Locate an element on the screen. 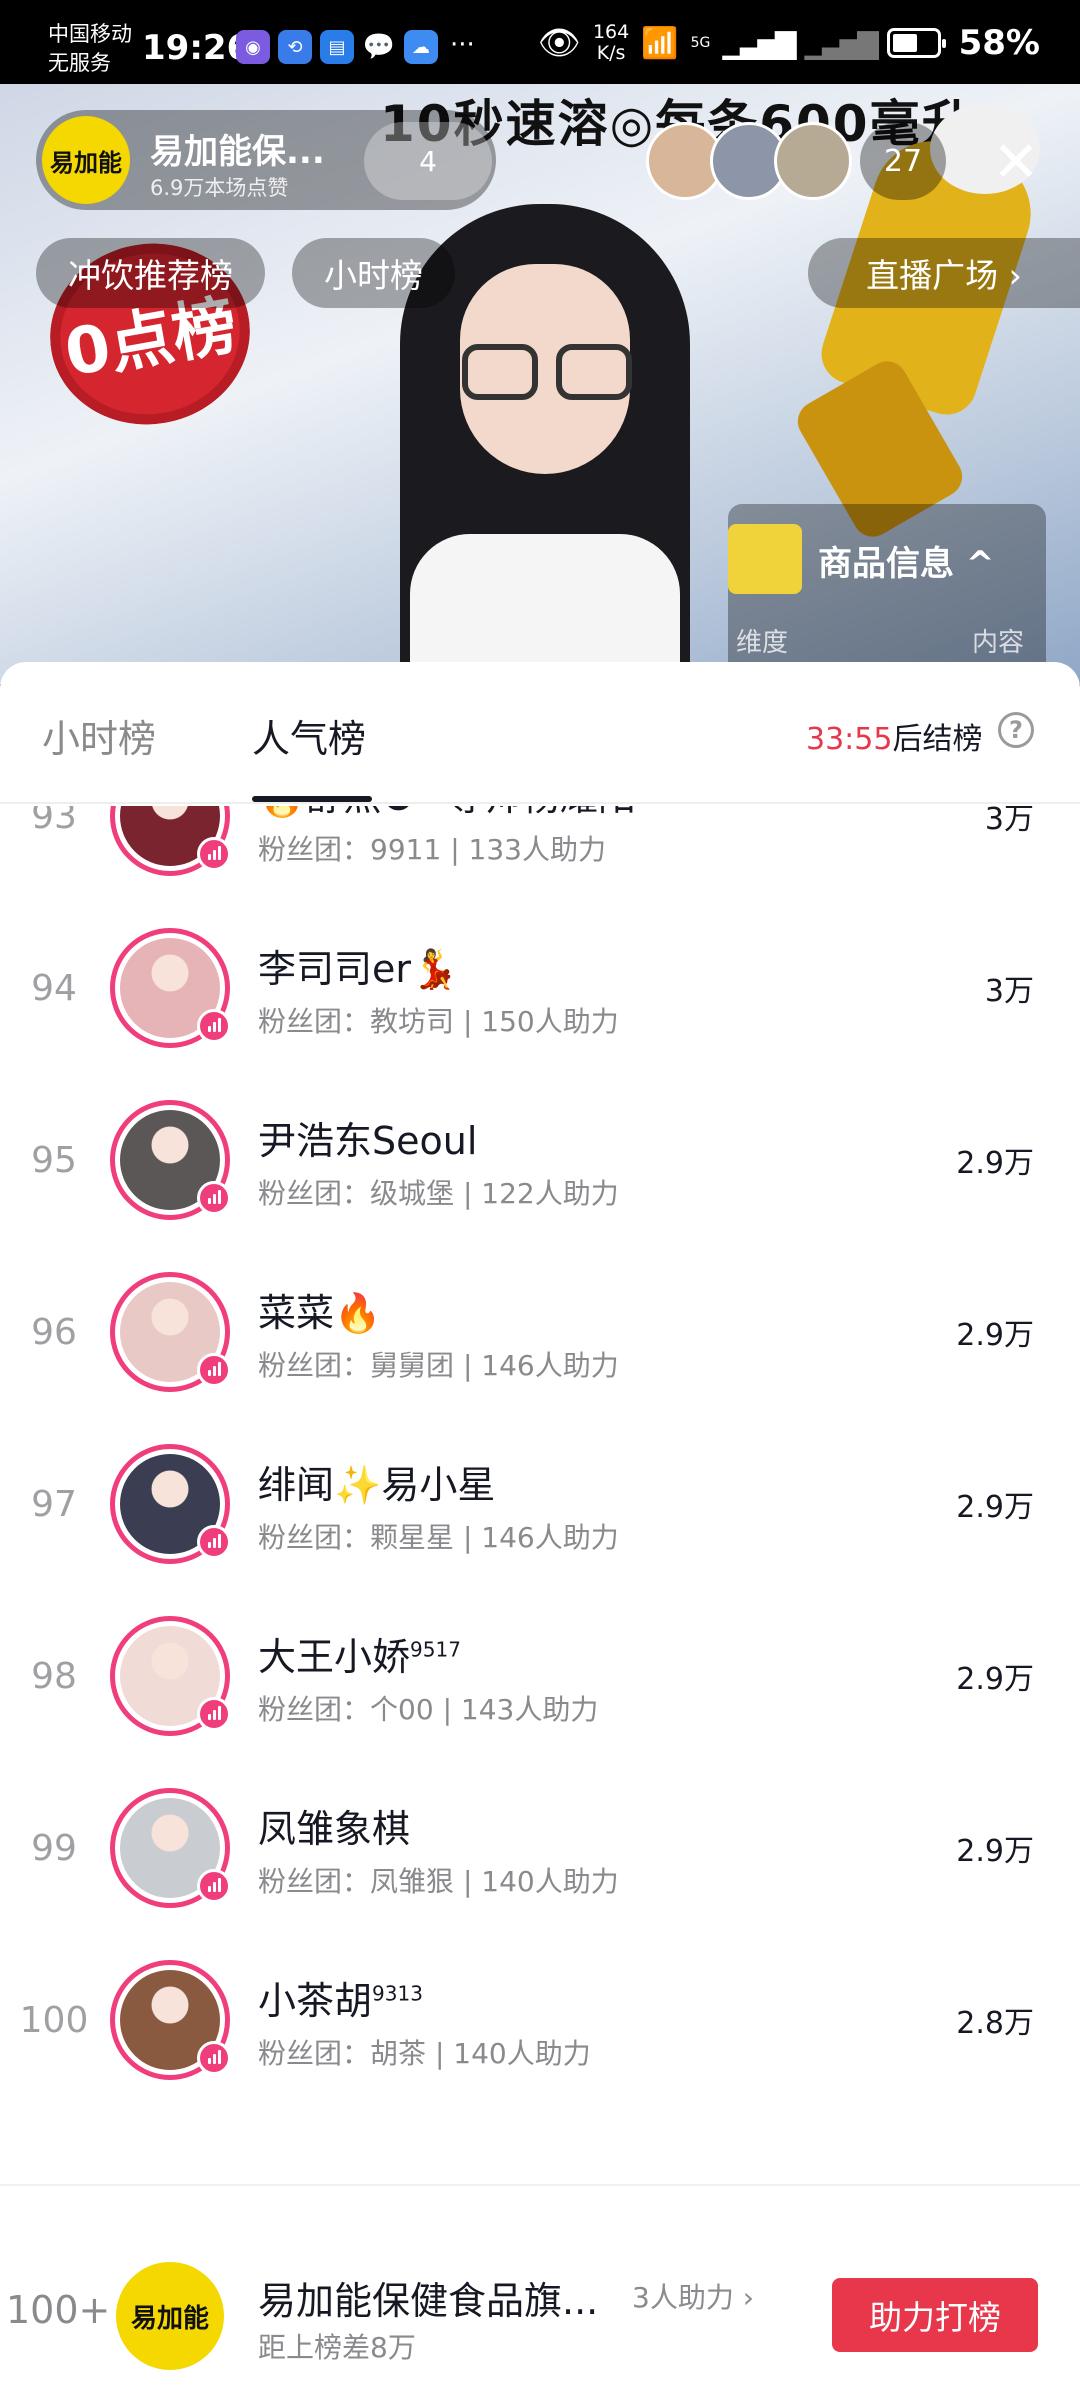 This screenshot has height=2400, width=1080. carrier-info: 中国移动 无服务 is located at coordinates (90, 49).